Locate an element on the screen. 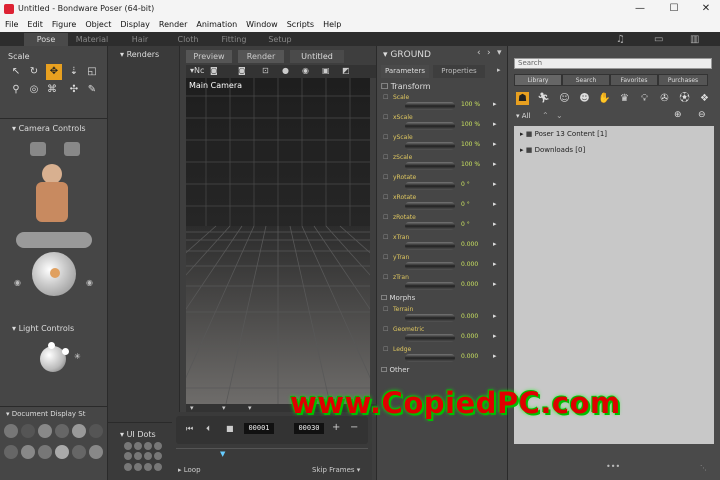 Image resolution: width=720 pixels, height=480 pixels. skip-frames-toggle: Skip Frames ▾ is located at coordinates (336, 470).